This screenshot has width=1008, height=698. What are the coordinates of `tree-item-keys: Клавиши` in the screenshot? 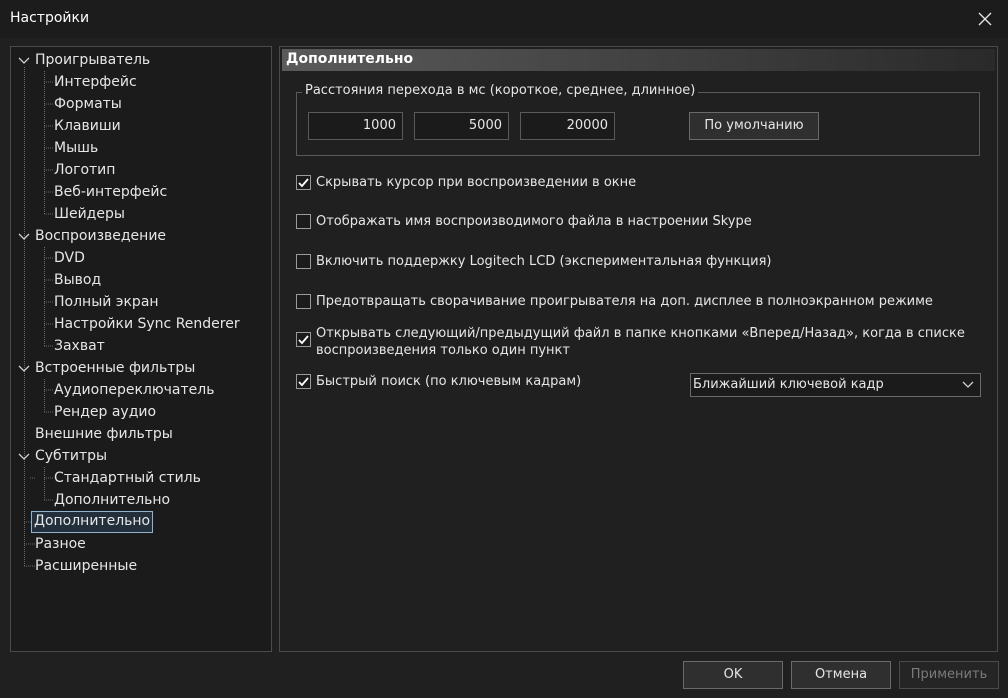 It's located at (87, 126).